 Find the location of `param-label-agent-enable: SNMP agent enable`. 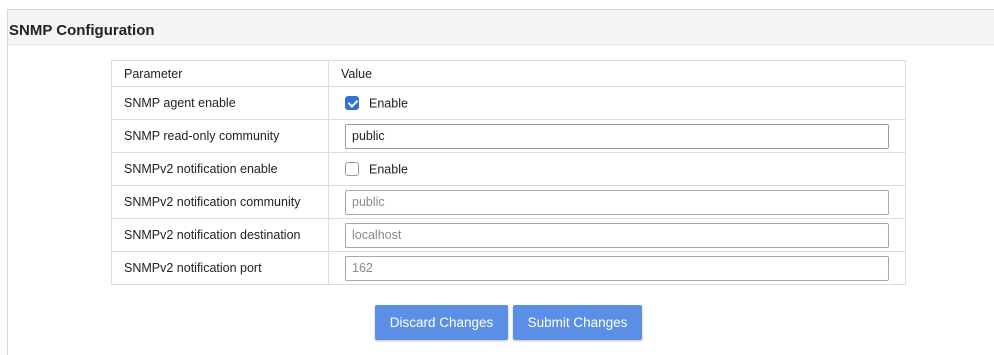

param-label-agent-enable: SNMP agent enable is located at coordinates (220, 103).